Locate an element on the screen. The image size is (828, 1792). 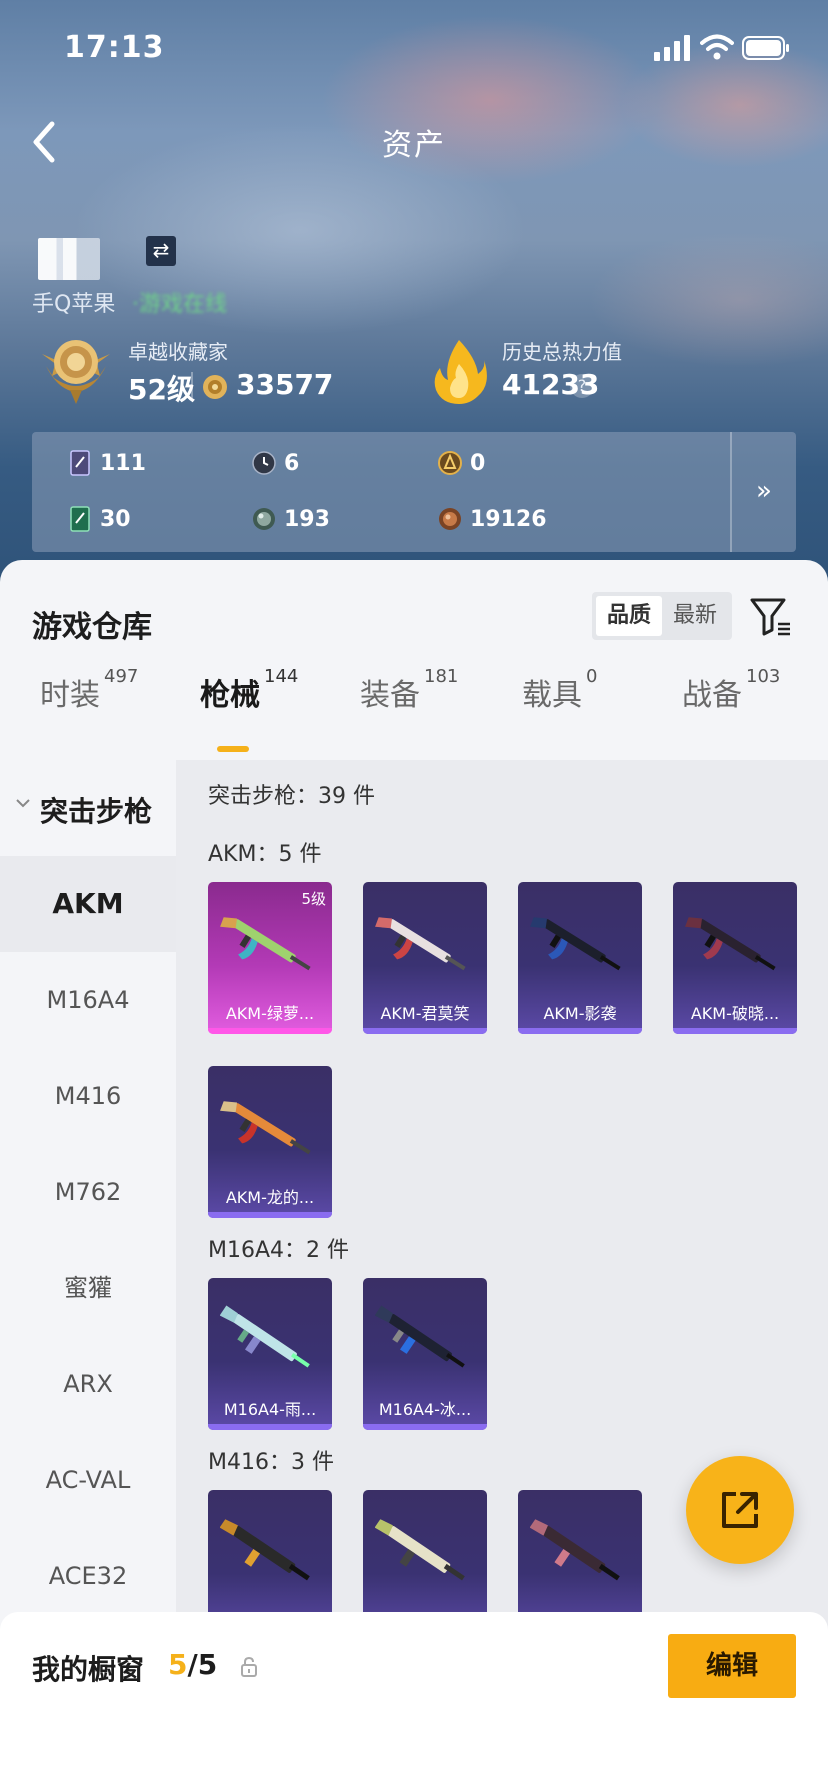
nav-item-arx: ARX is located at coordinates (88, 1384).